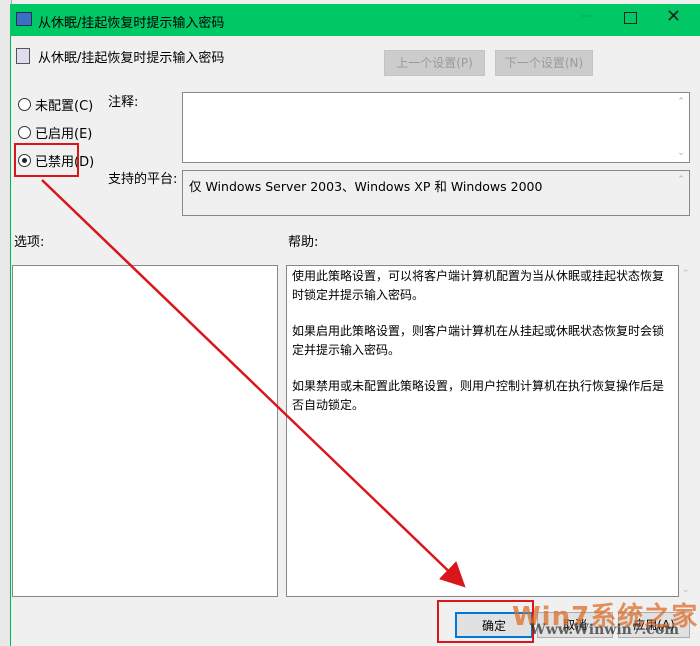 The width and height of the screenshot is (700, 646). What do you see at coordinates (605, 630) in the screenshot?
I see `watermark-url: Www.Winwin7.com` at bounding box center [605, 630].